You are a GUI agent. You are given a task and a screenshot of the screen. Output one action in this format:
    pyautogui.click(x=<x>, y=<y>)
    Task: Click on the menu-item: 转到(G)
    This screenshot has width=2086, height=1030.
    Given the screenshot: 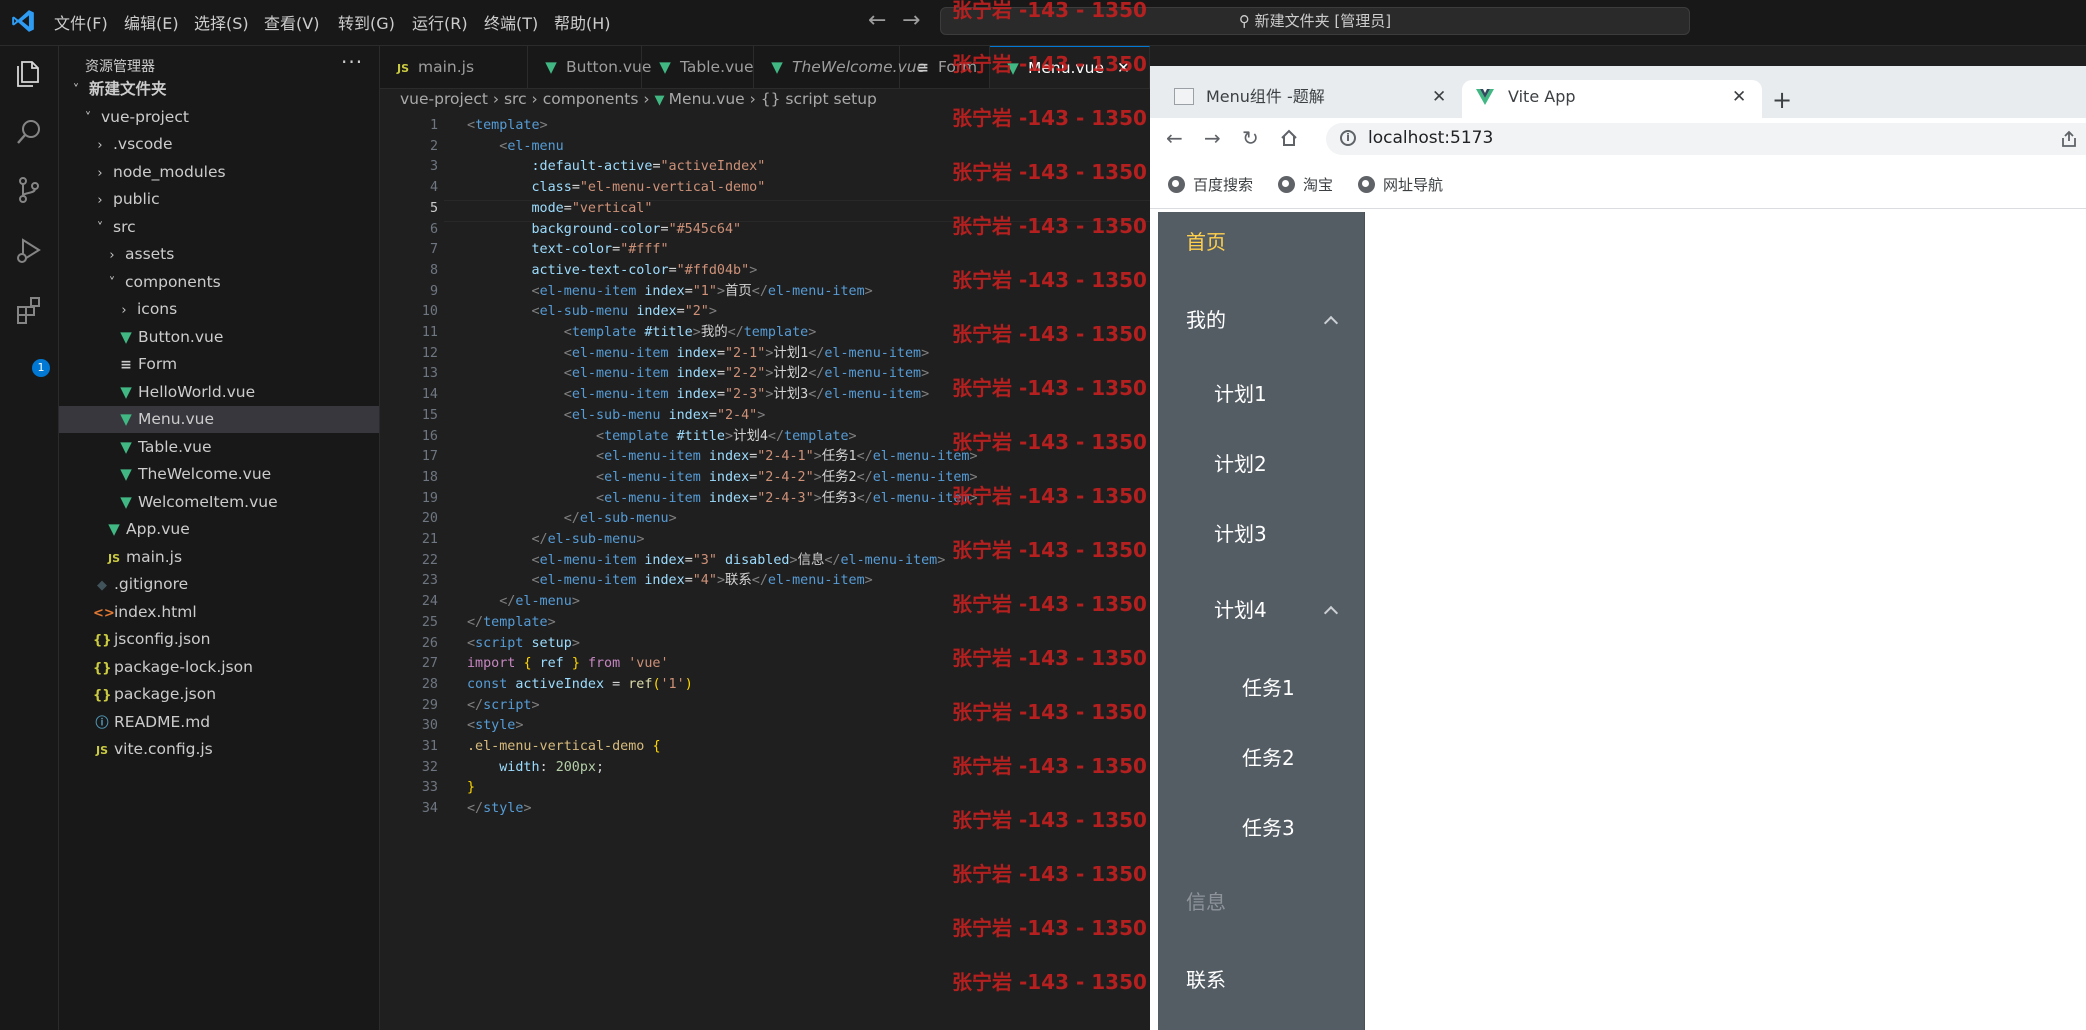 What is the action you would take?
    pyautogui.click(x=366, y=22)
    